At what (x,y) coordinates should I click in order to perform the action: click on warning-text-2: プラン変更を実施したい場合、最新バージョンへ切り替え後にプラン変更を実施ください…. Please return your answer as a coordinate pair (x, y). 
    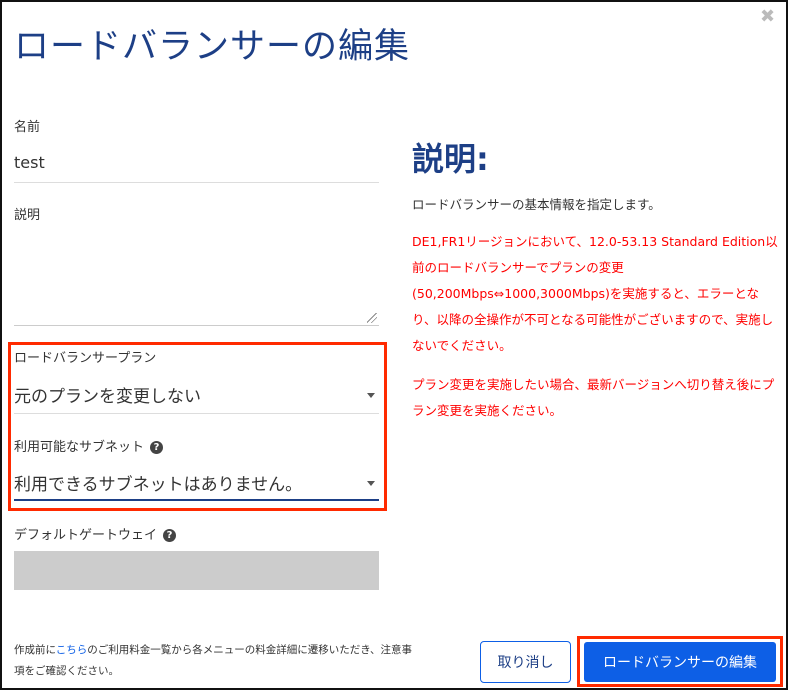
    Looking at the image, I should click on (593, 397).